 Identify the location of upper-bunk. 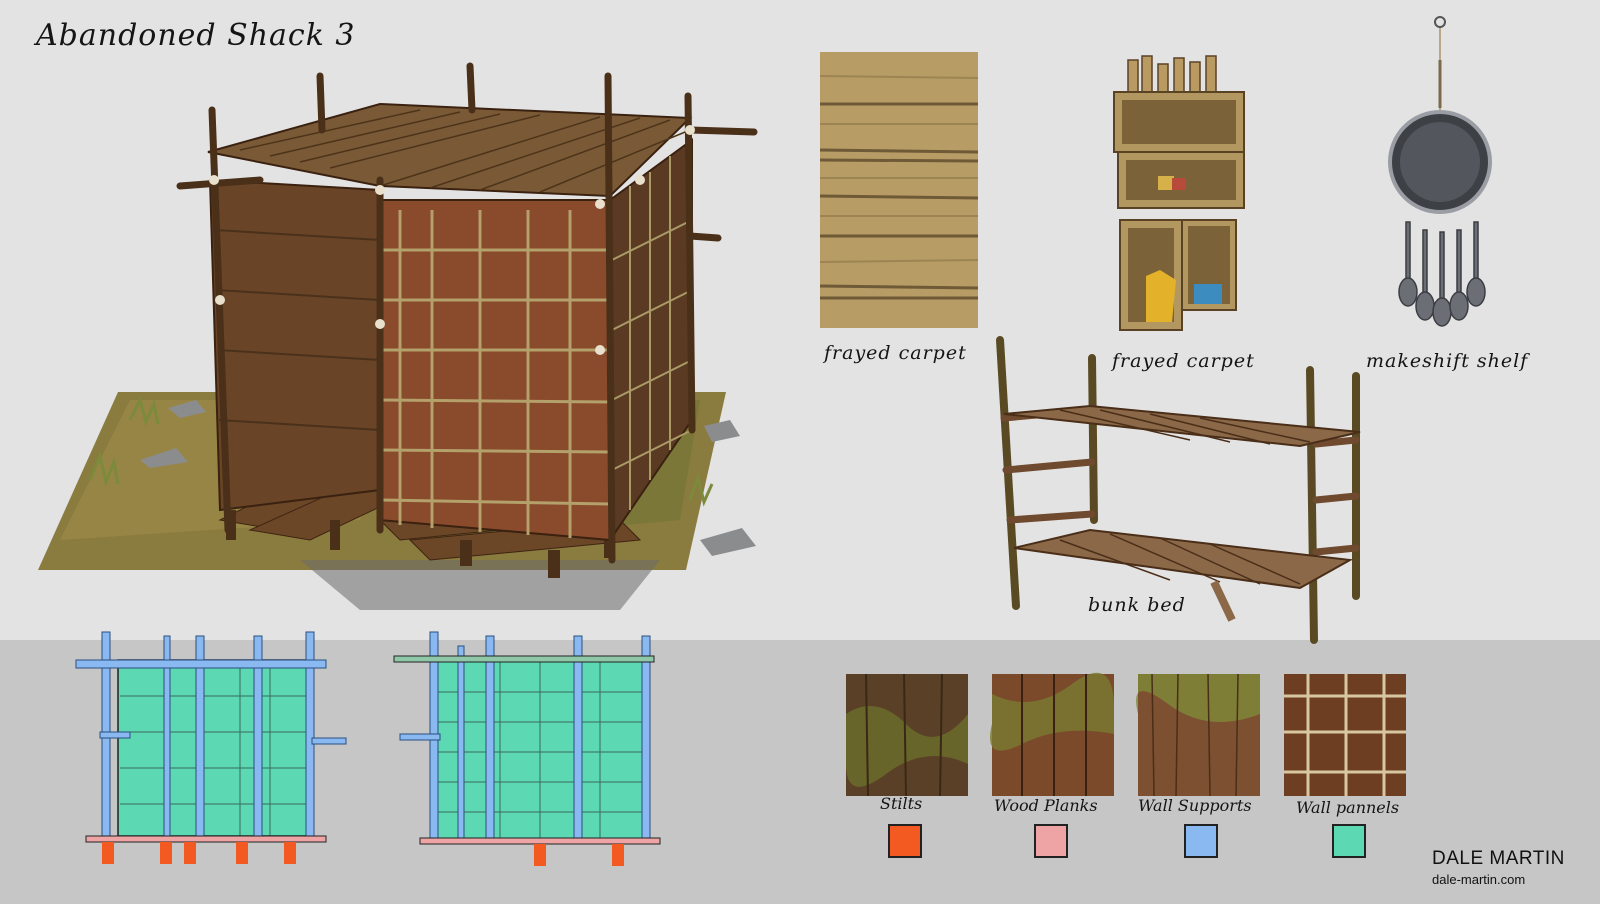
(1182, 426).